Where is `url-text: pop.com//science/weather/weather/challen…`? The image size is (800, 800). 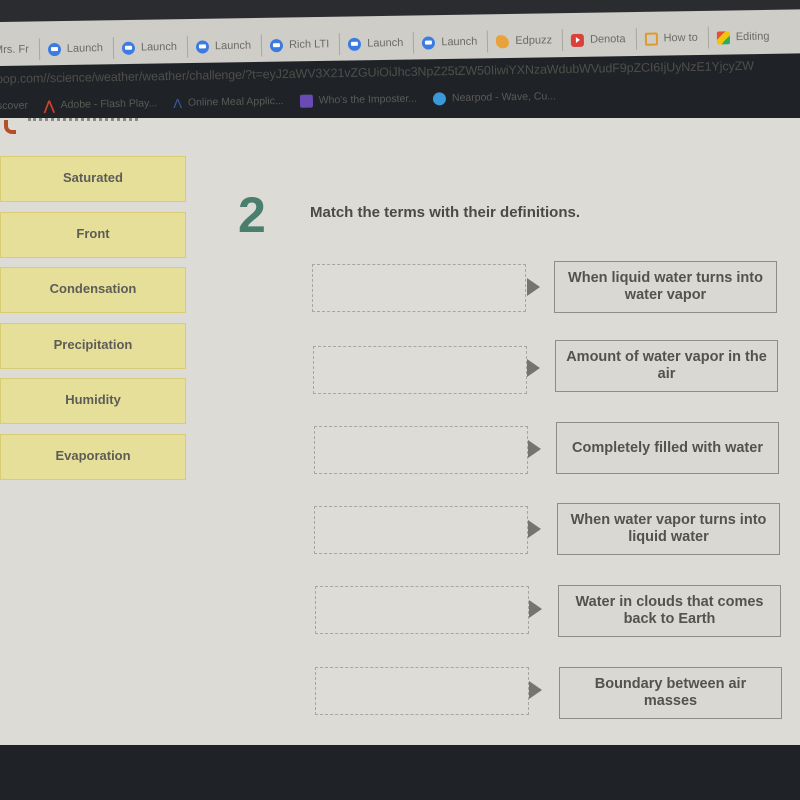
url-text: pop.com//science/weather/weather/challen… is located at coordinates (377, 72).